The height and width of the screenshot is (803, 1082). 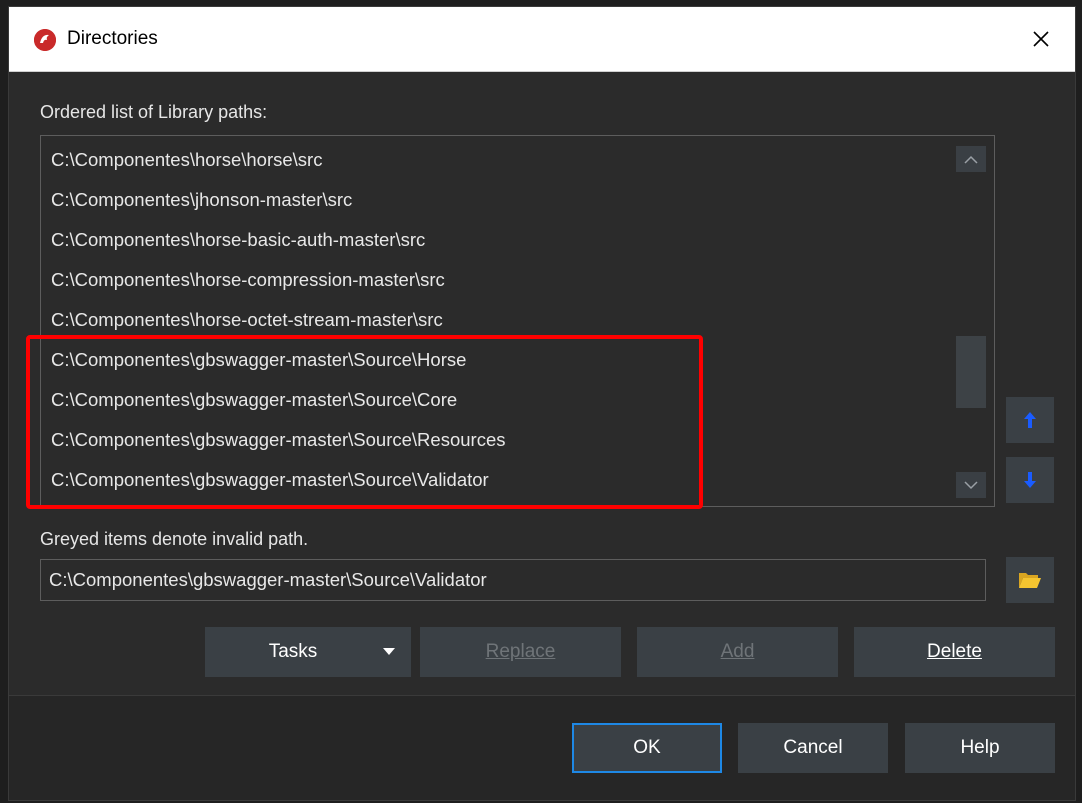 What do you see at coordinates (201, 200) in the screenshot?
I see `list-item: C:\Componentes\jhonson-master\src` at bounding box center [201, 200].